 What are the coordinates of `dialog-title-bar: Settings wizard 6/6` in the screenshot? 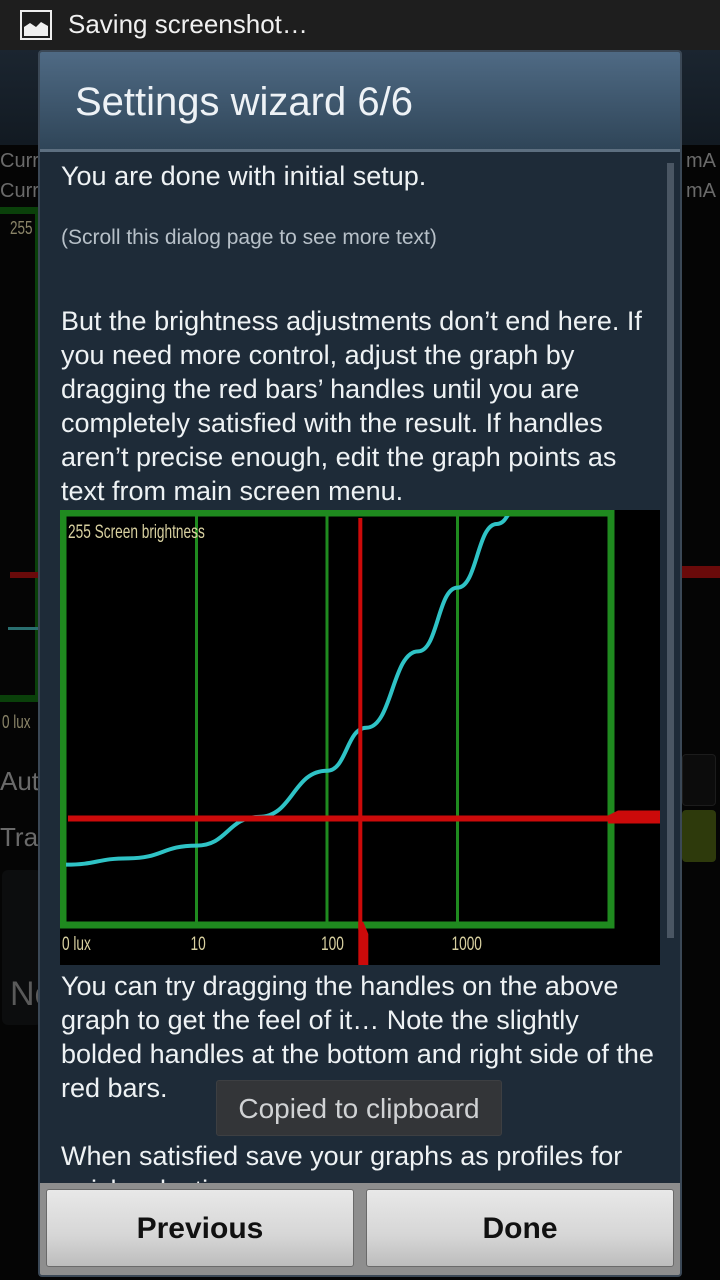 It's located at (360, 102).